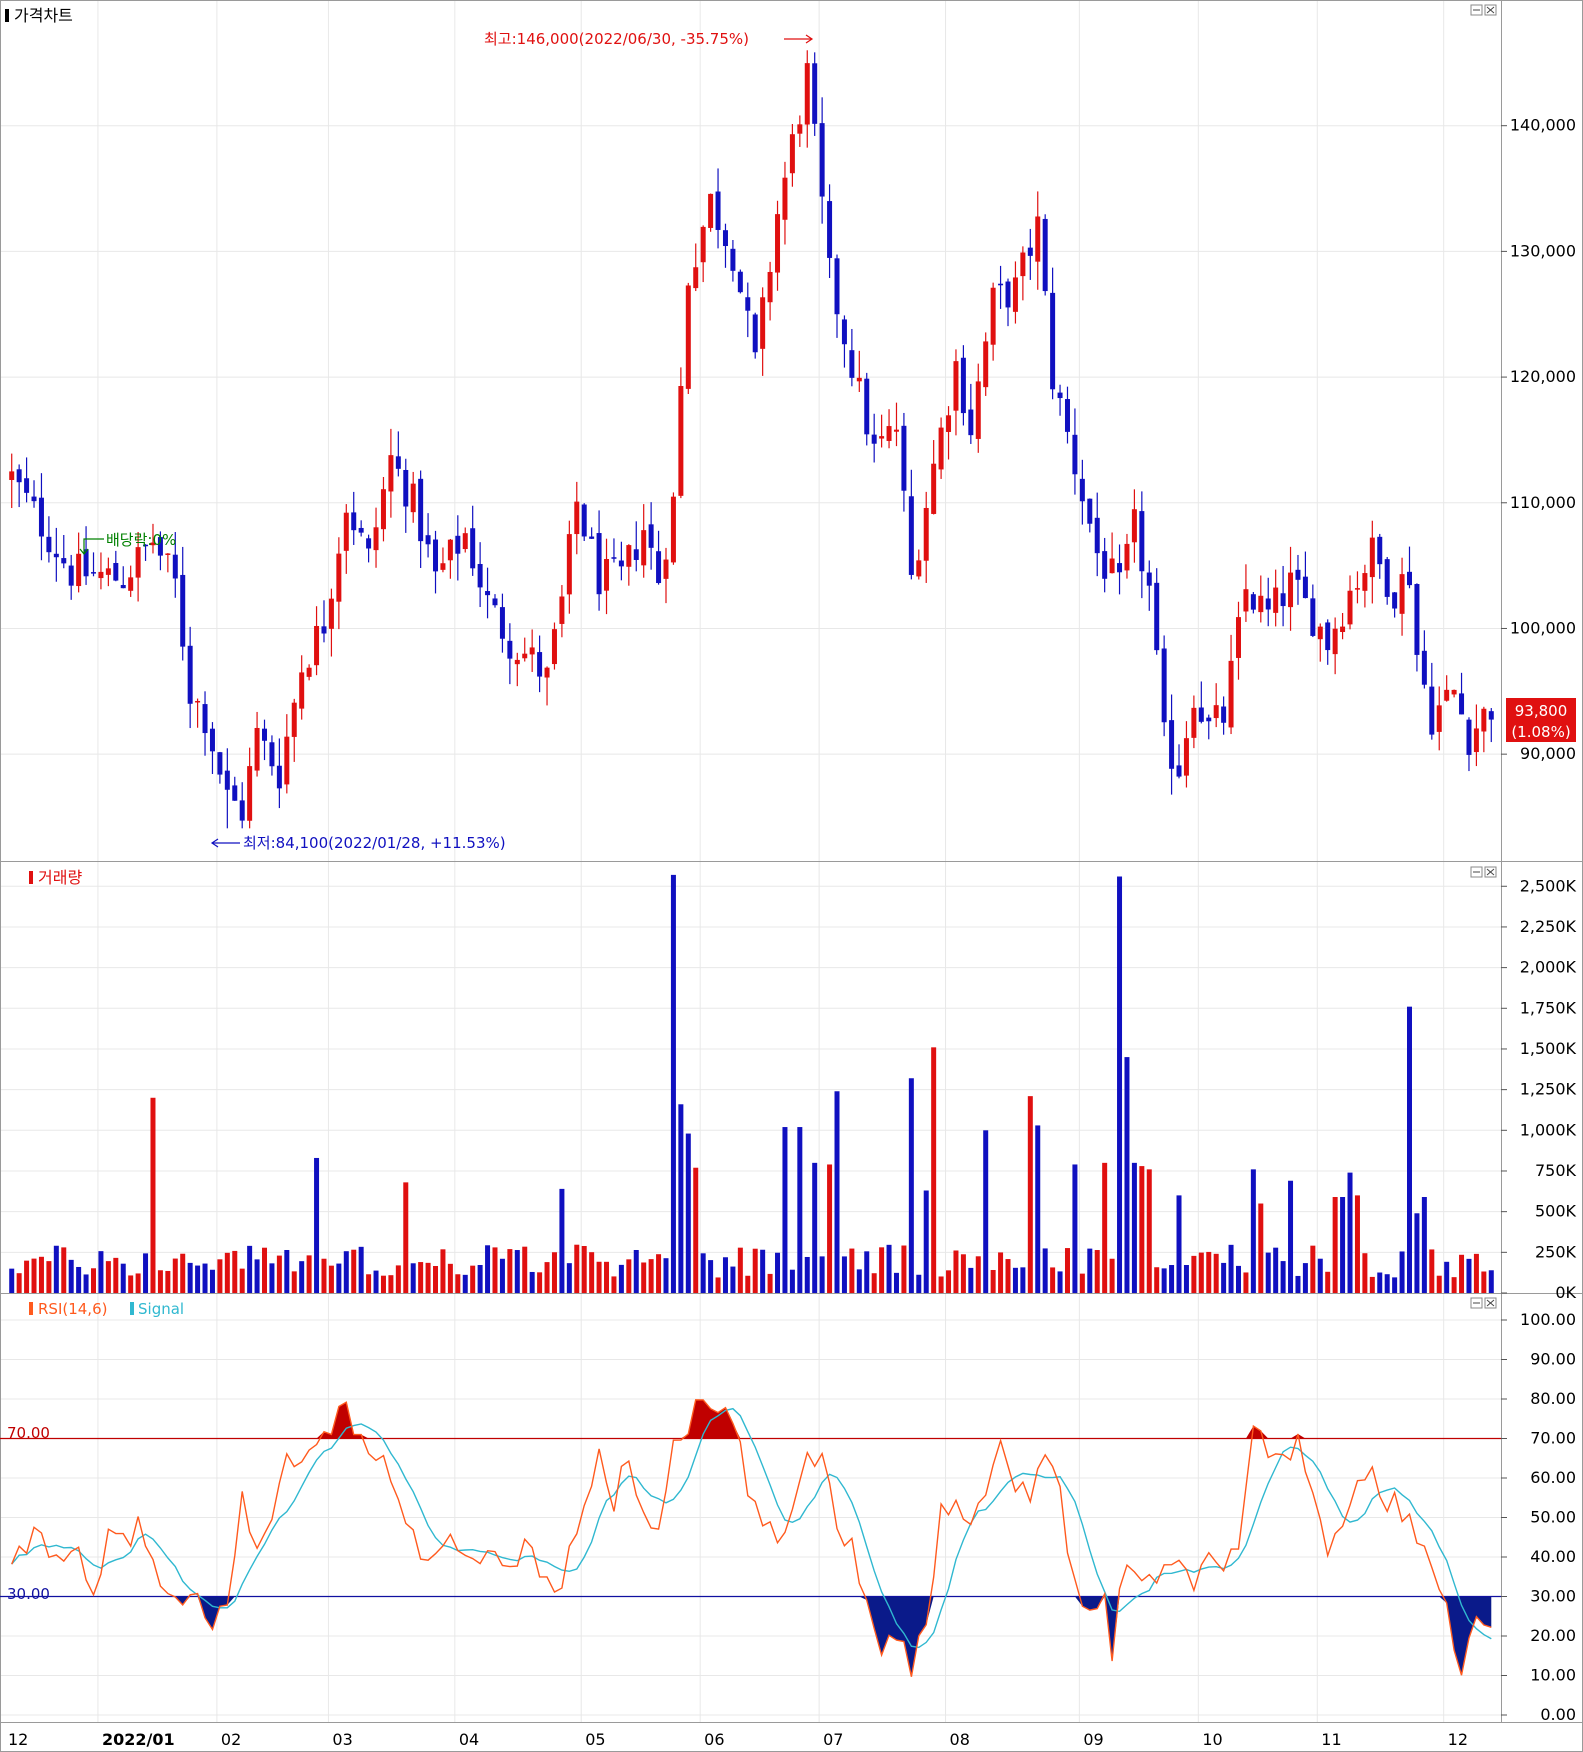 Image resolution: width=1583 pixels, height=1752 pixels. I want to click on price-tick-label: 140,000, so click(1543, 125).